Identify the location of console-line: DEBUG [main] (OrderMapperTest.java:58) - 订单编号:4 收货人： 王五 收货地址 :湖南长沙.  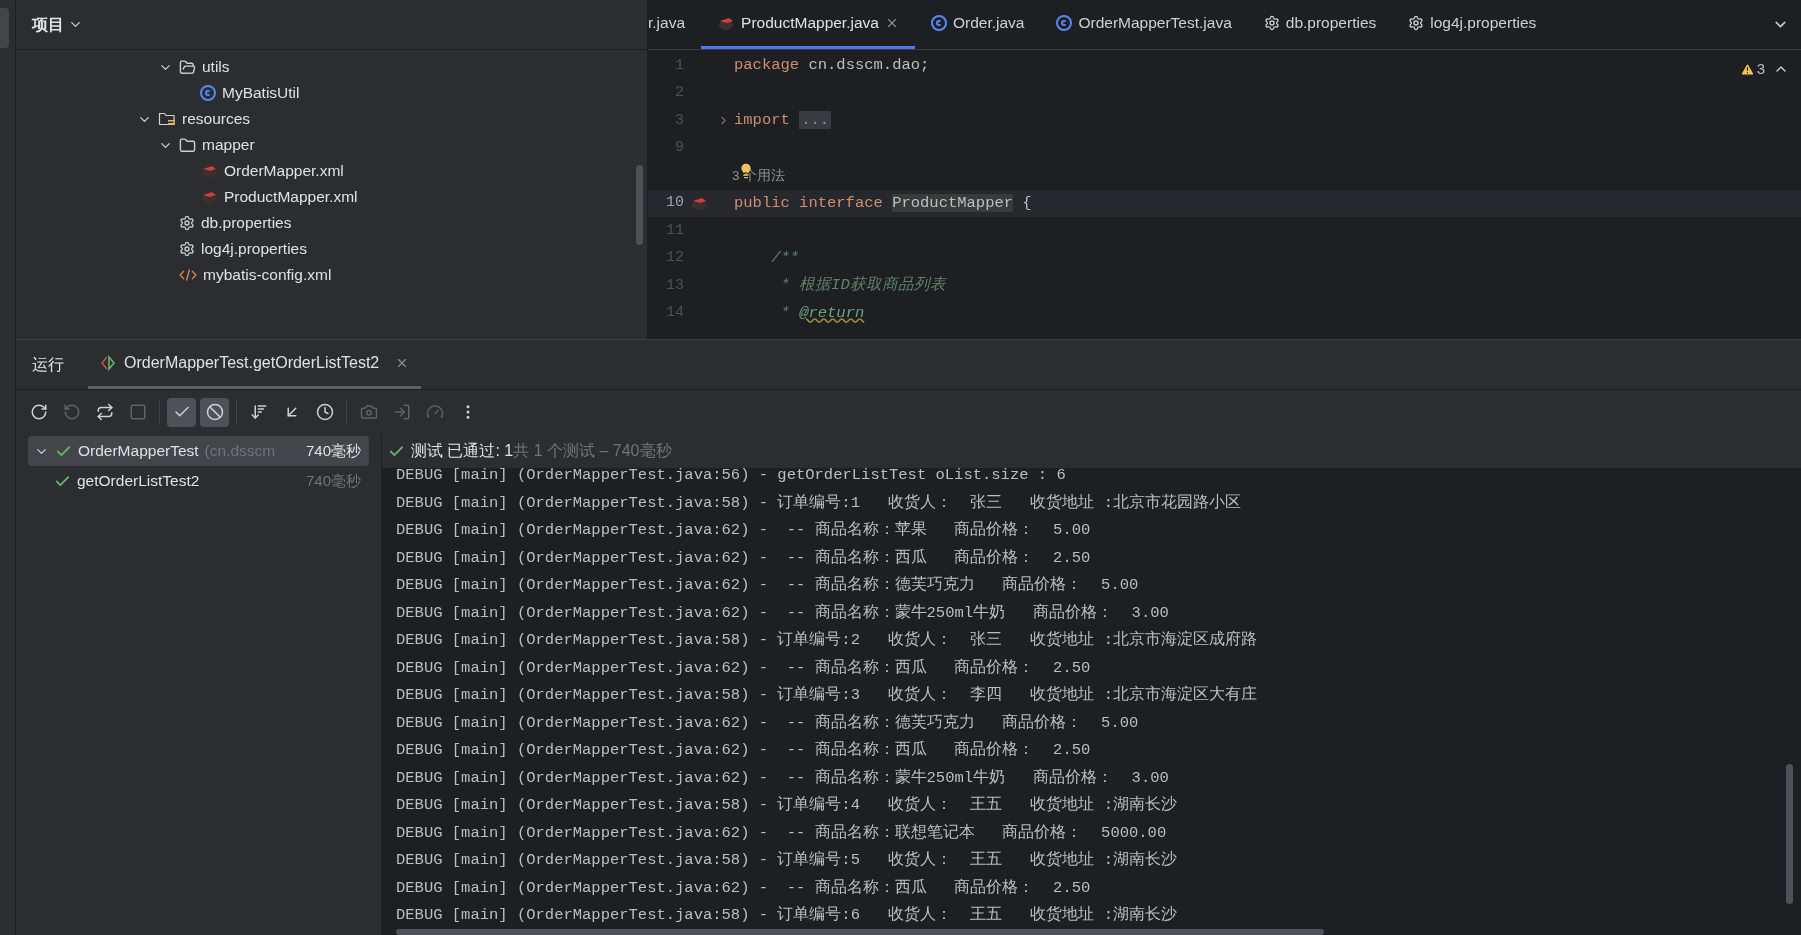
(787, 805).